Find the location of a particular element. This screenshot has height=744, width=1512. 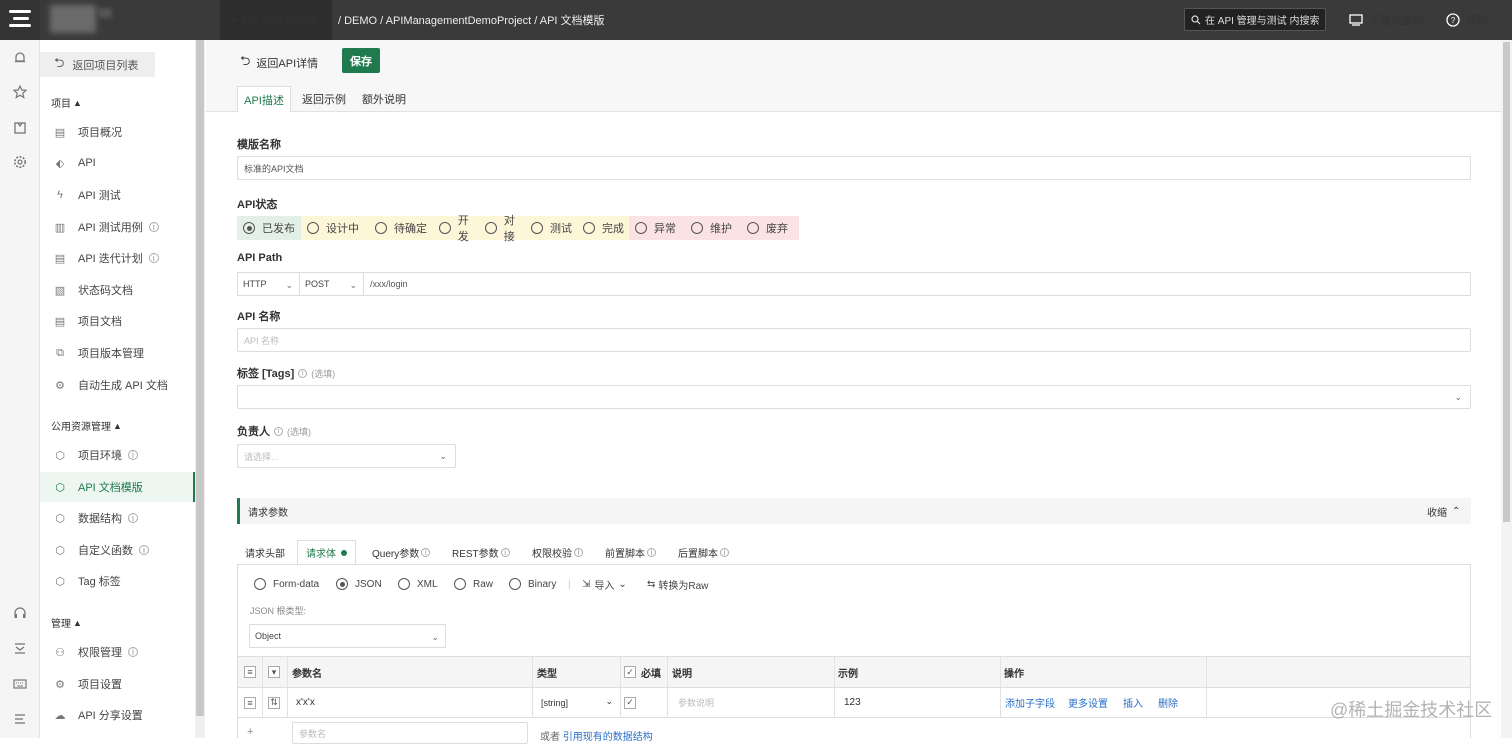

subtab-post-script: 后置脚本 i is located at coordinates (703, 552).